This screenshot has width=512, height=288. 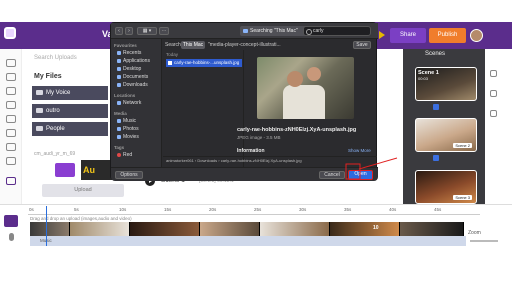 I want to click on sidebar-item: Photos, so click(x=128, y=129).